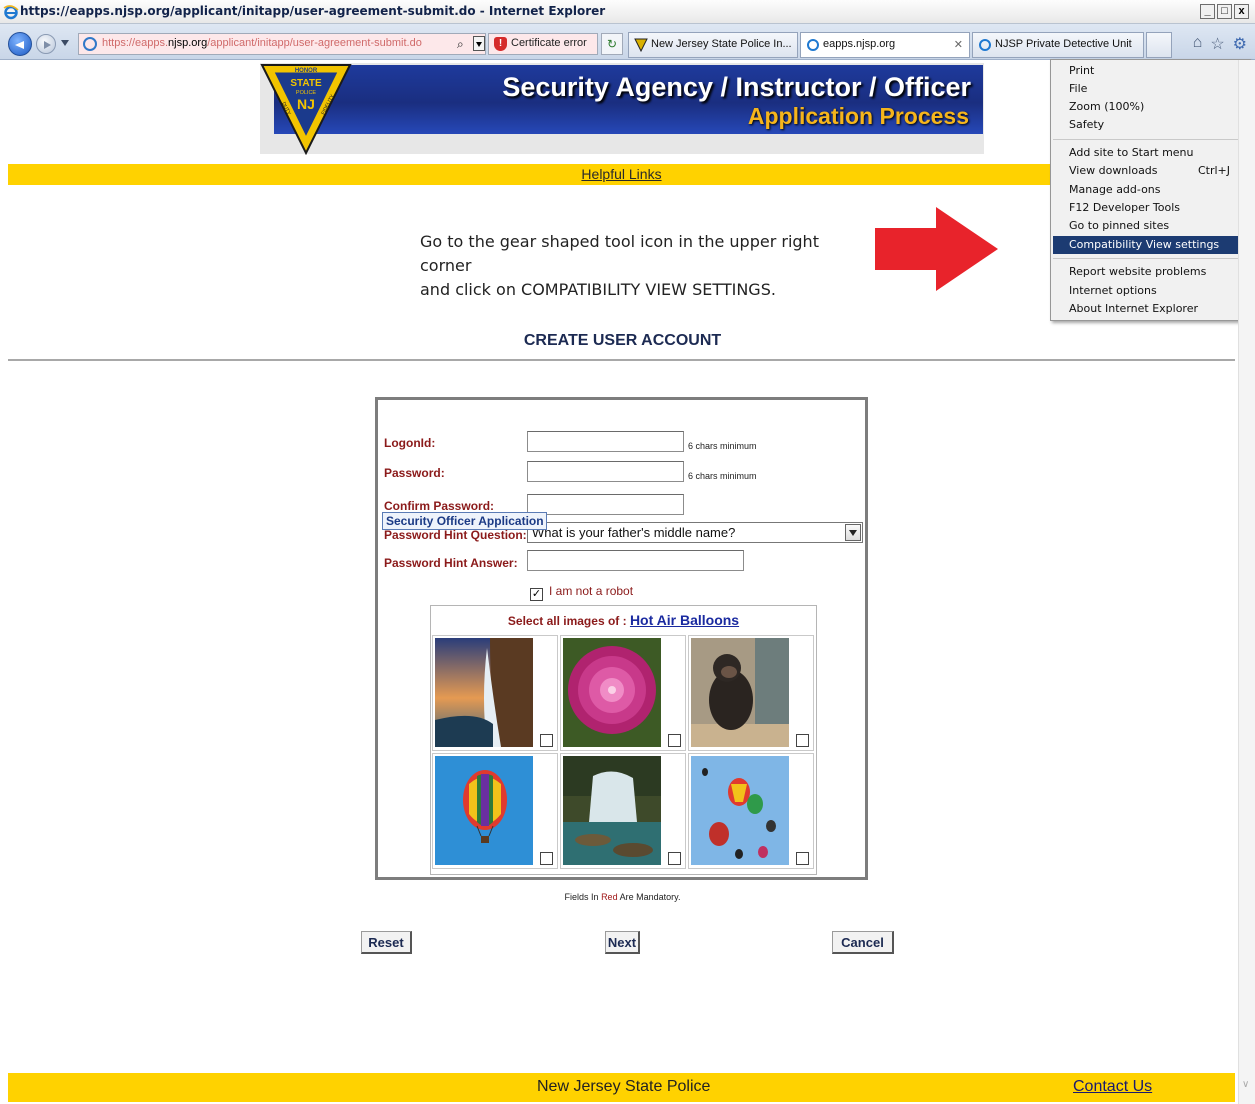  I want to click on menu-item-file: File, so click(1151, 89).